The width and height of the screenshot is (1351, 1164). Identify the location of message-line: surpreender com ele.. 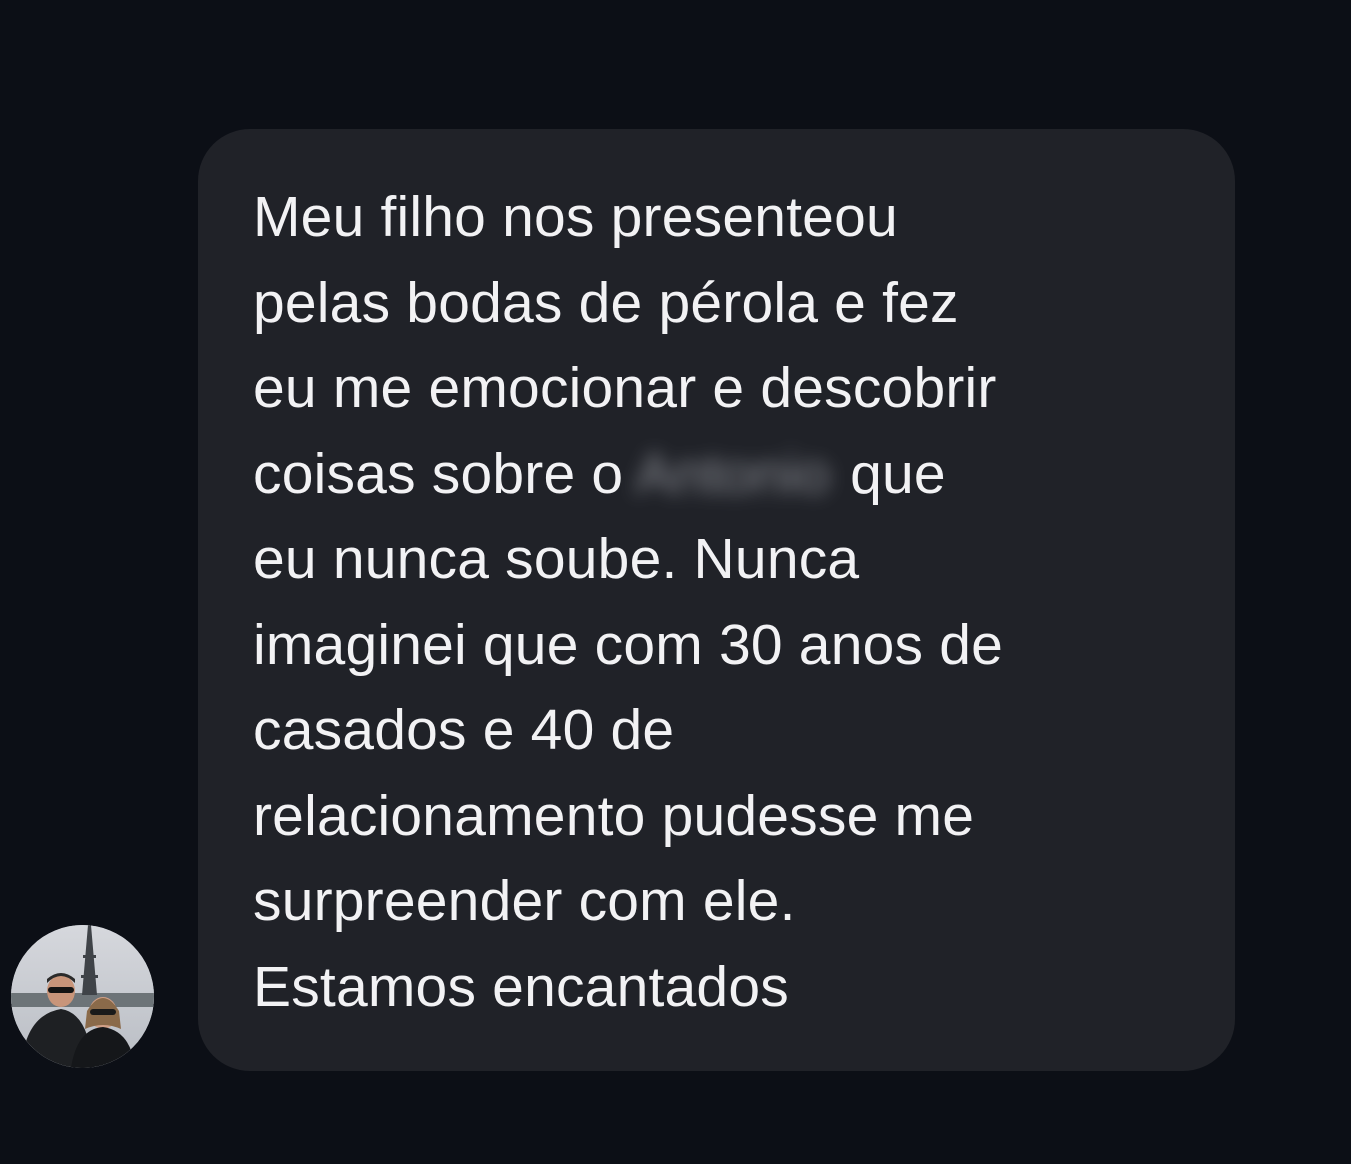
(524, 901).